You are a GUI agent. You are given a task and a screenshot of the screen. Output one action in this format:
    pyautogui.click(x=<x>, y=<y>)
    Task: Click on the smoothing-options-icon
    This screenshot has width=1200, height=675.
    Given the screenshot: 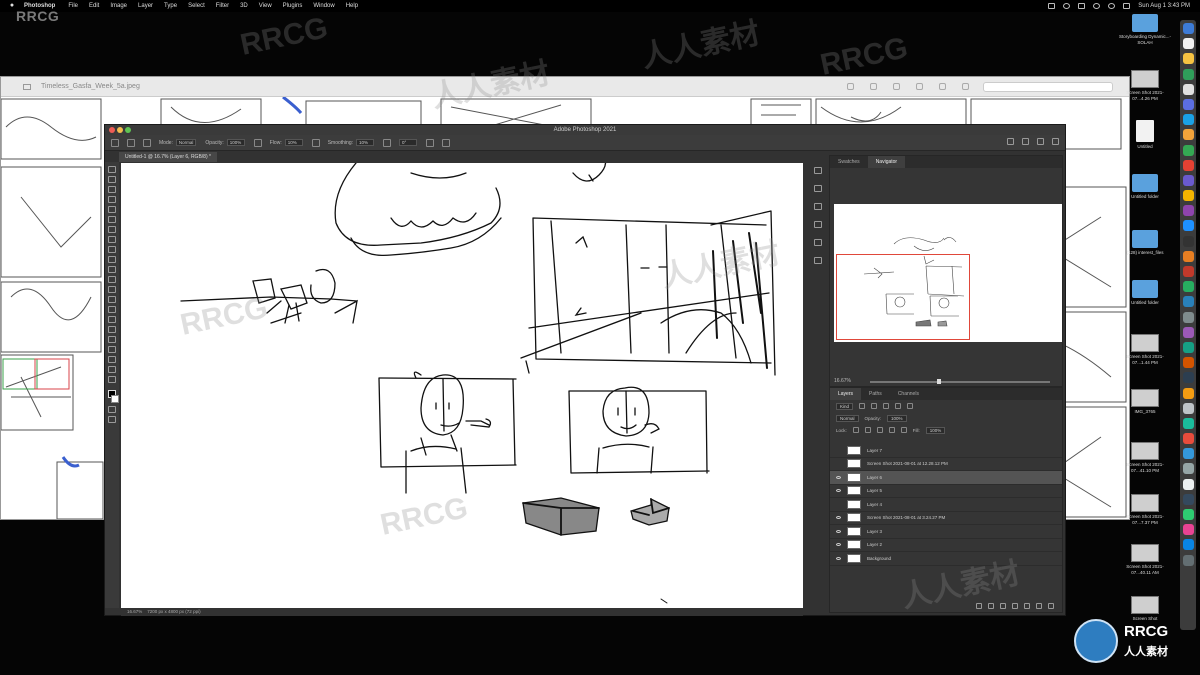 What is the action you would take?
    pyautogui.click(x=387, y=142)
    